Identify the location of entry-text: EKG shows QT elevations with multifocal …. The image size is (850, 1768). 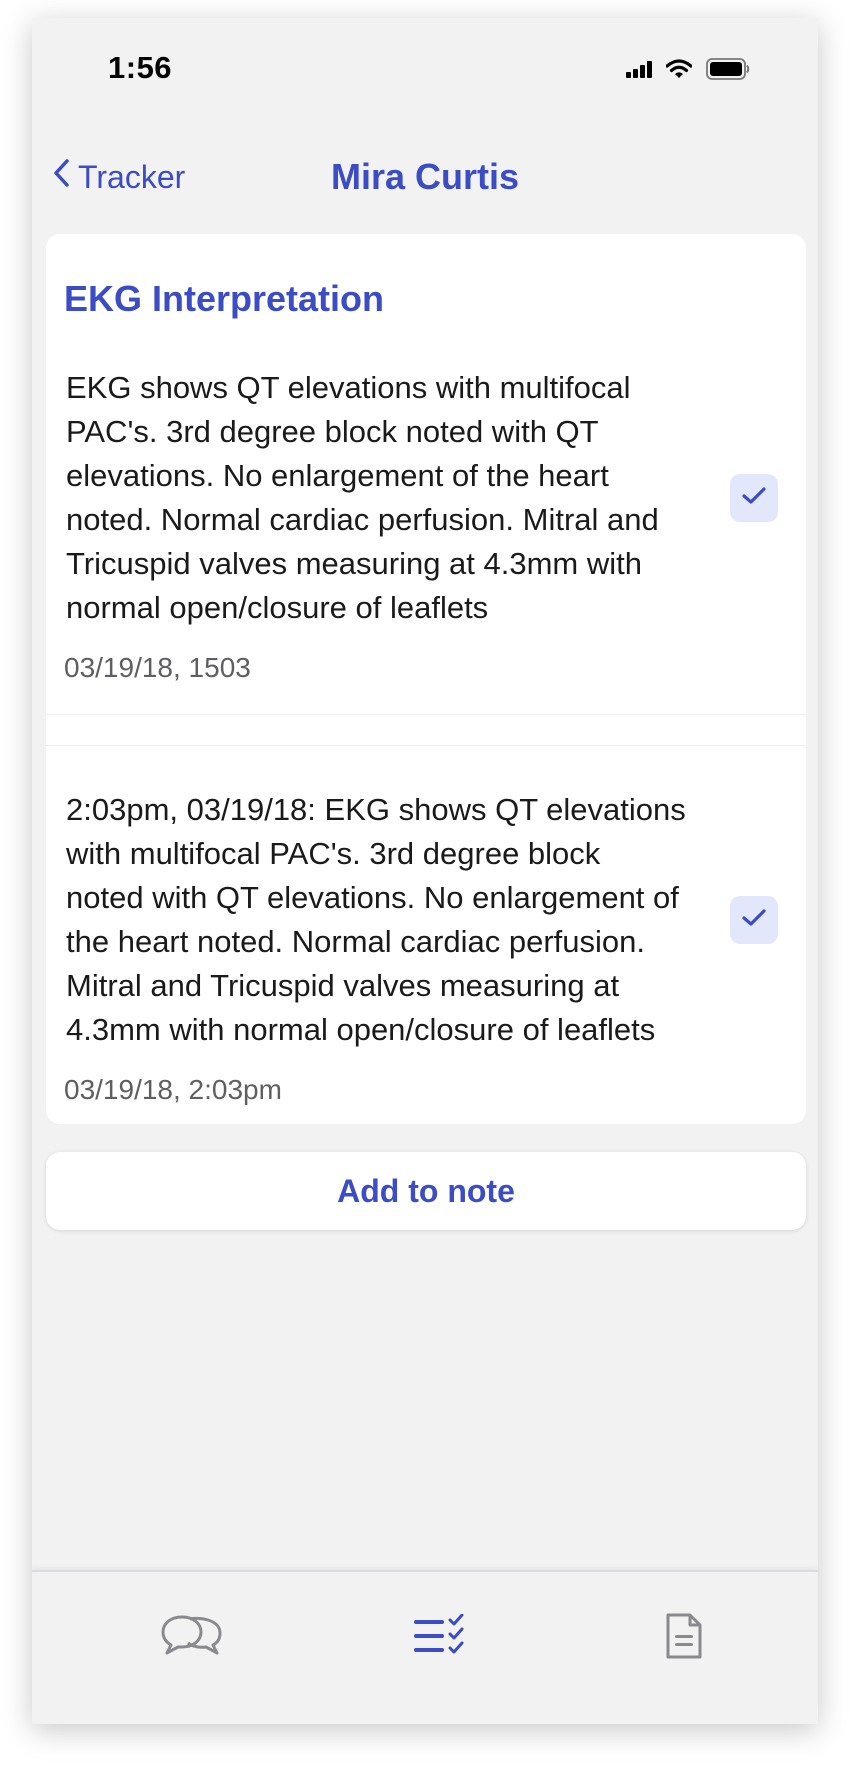
(362, 497).